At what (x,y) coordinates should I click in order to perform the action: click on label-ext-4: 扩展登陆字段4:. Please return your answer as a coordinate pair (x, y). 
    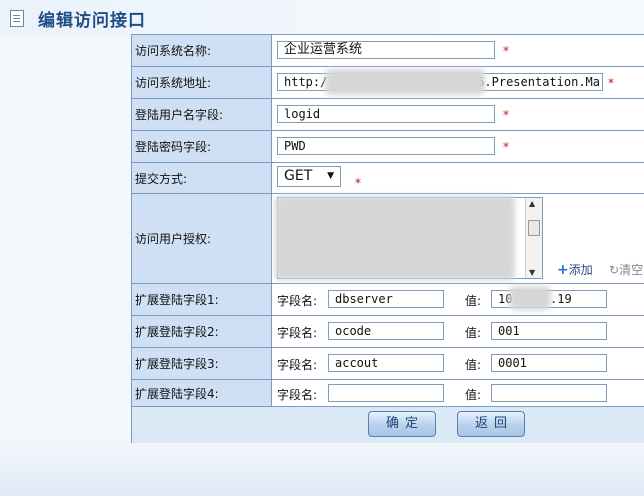
    Looking at the image, I should click on (202, 393).